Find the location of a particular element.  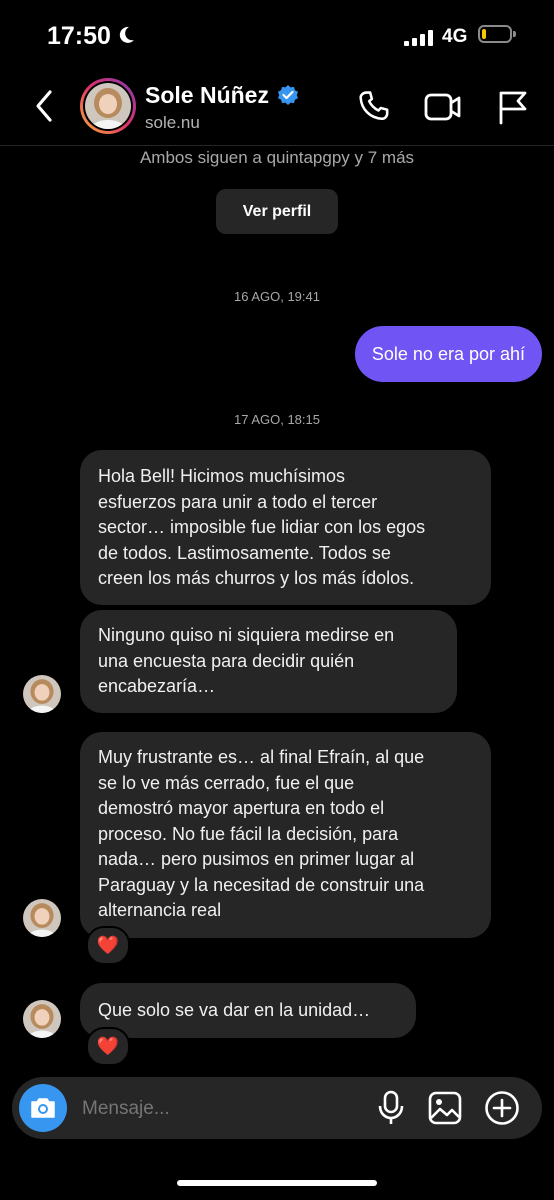

home-indicator is located at coordinates (277, 1183).